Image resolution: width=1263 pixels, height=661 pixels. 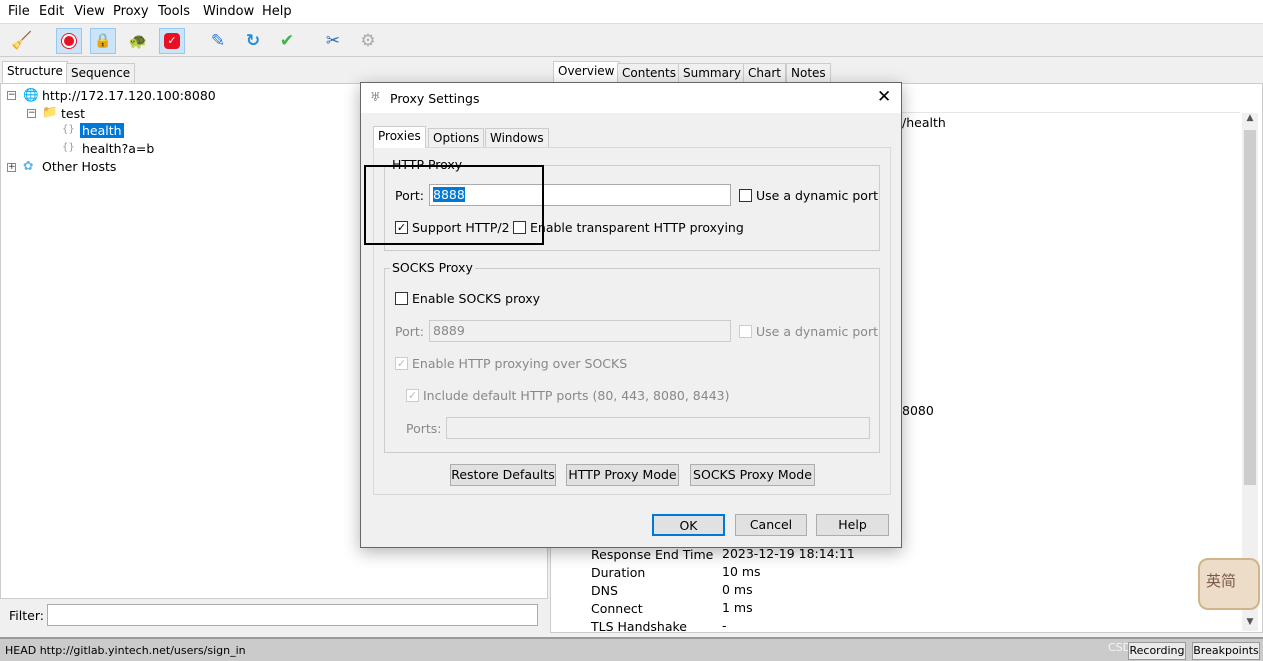 I want to click on pen-icon: ✎, so click(x=218, y=41).